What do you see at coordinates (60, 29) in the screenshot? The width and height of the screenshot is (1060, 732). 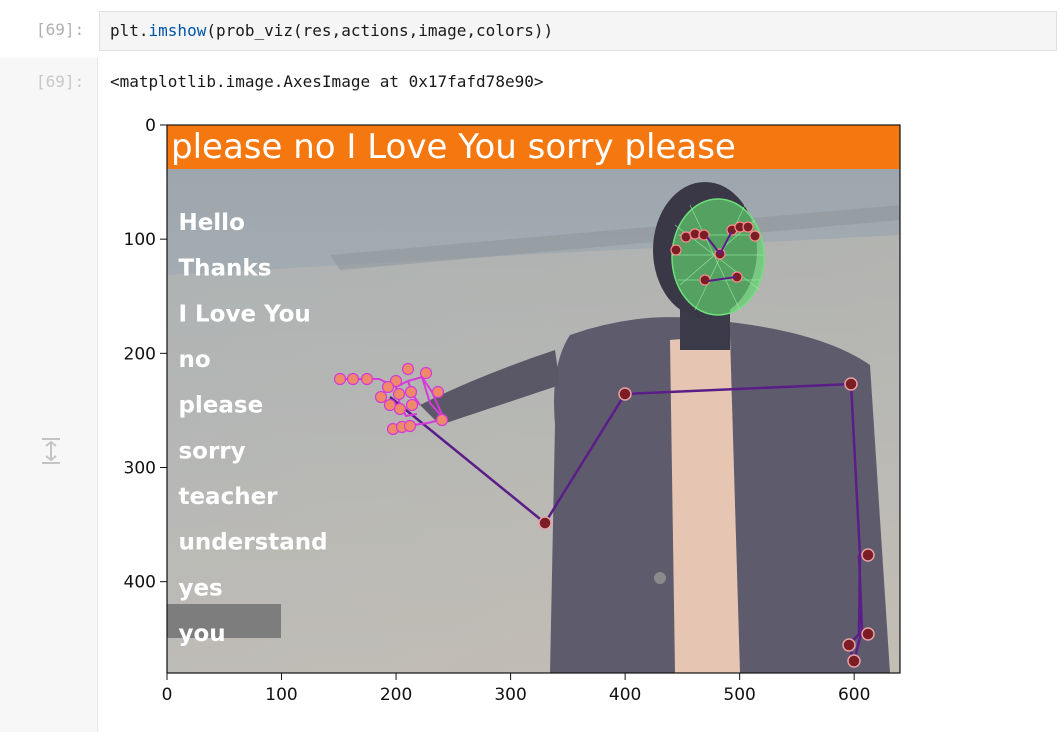 I see `input-prompt: [69]:` at bounding box center [60, 29].